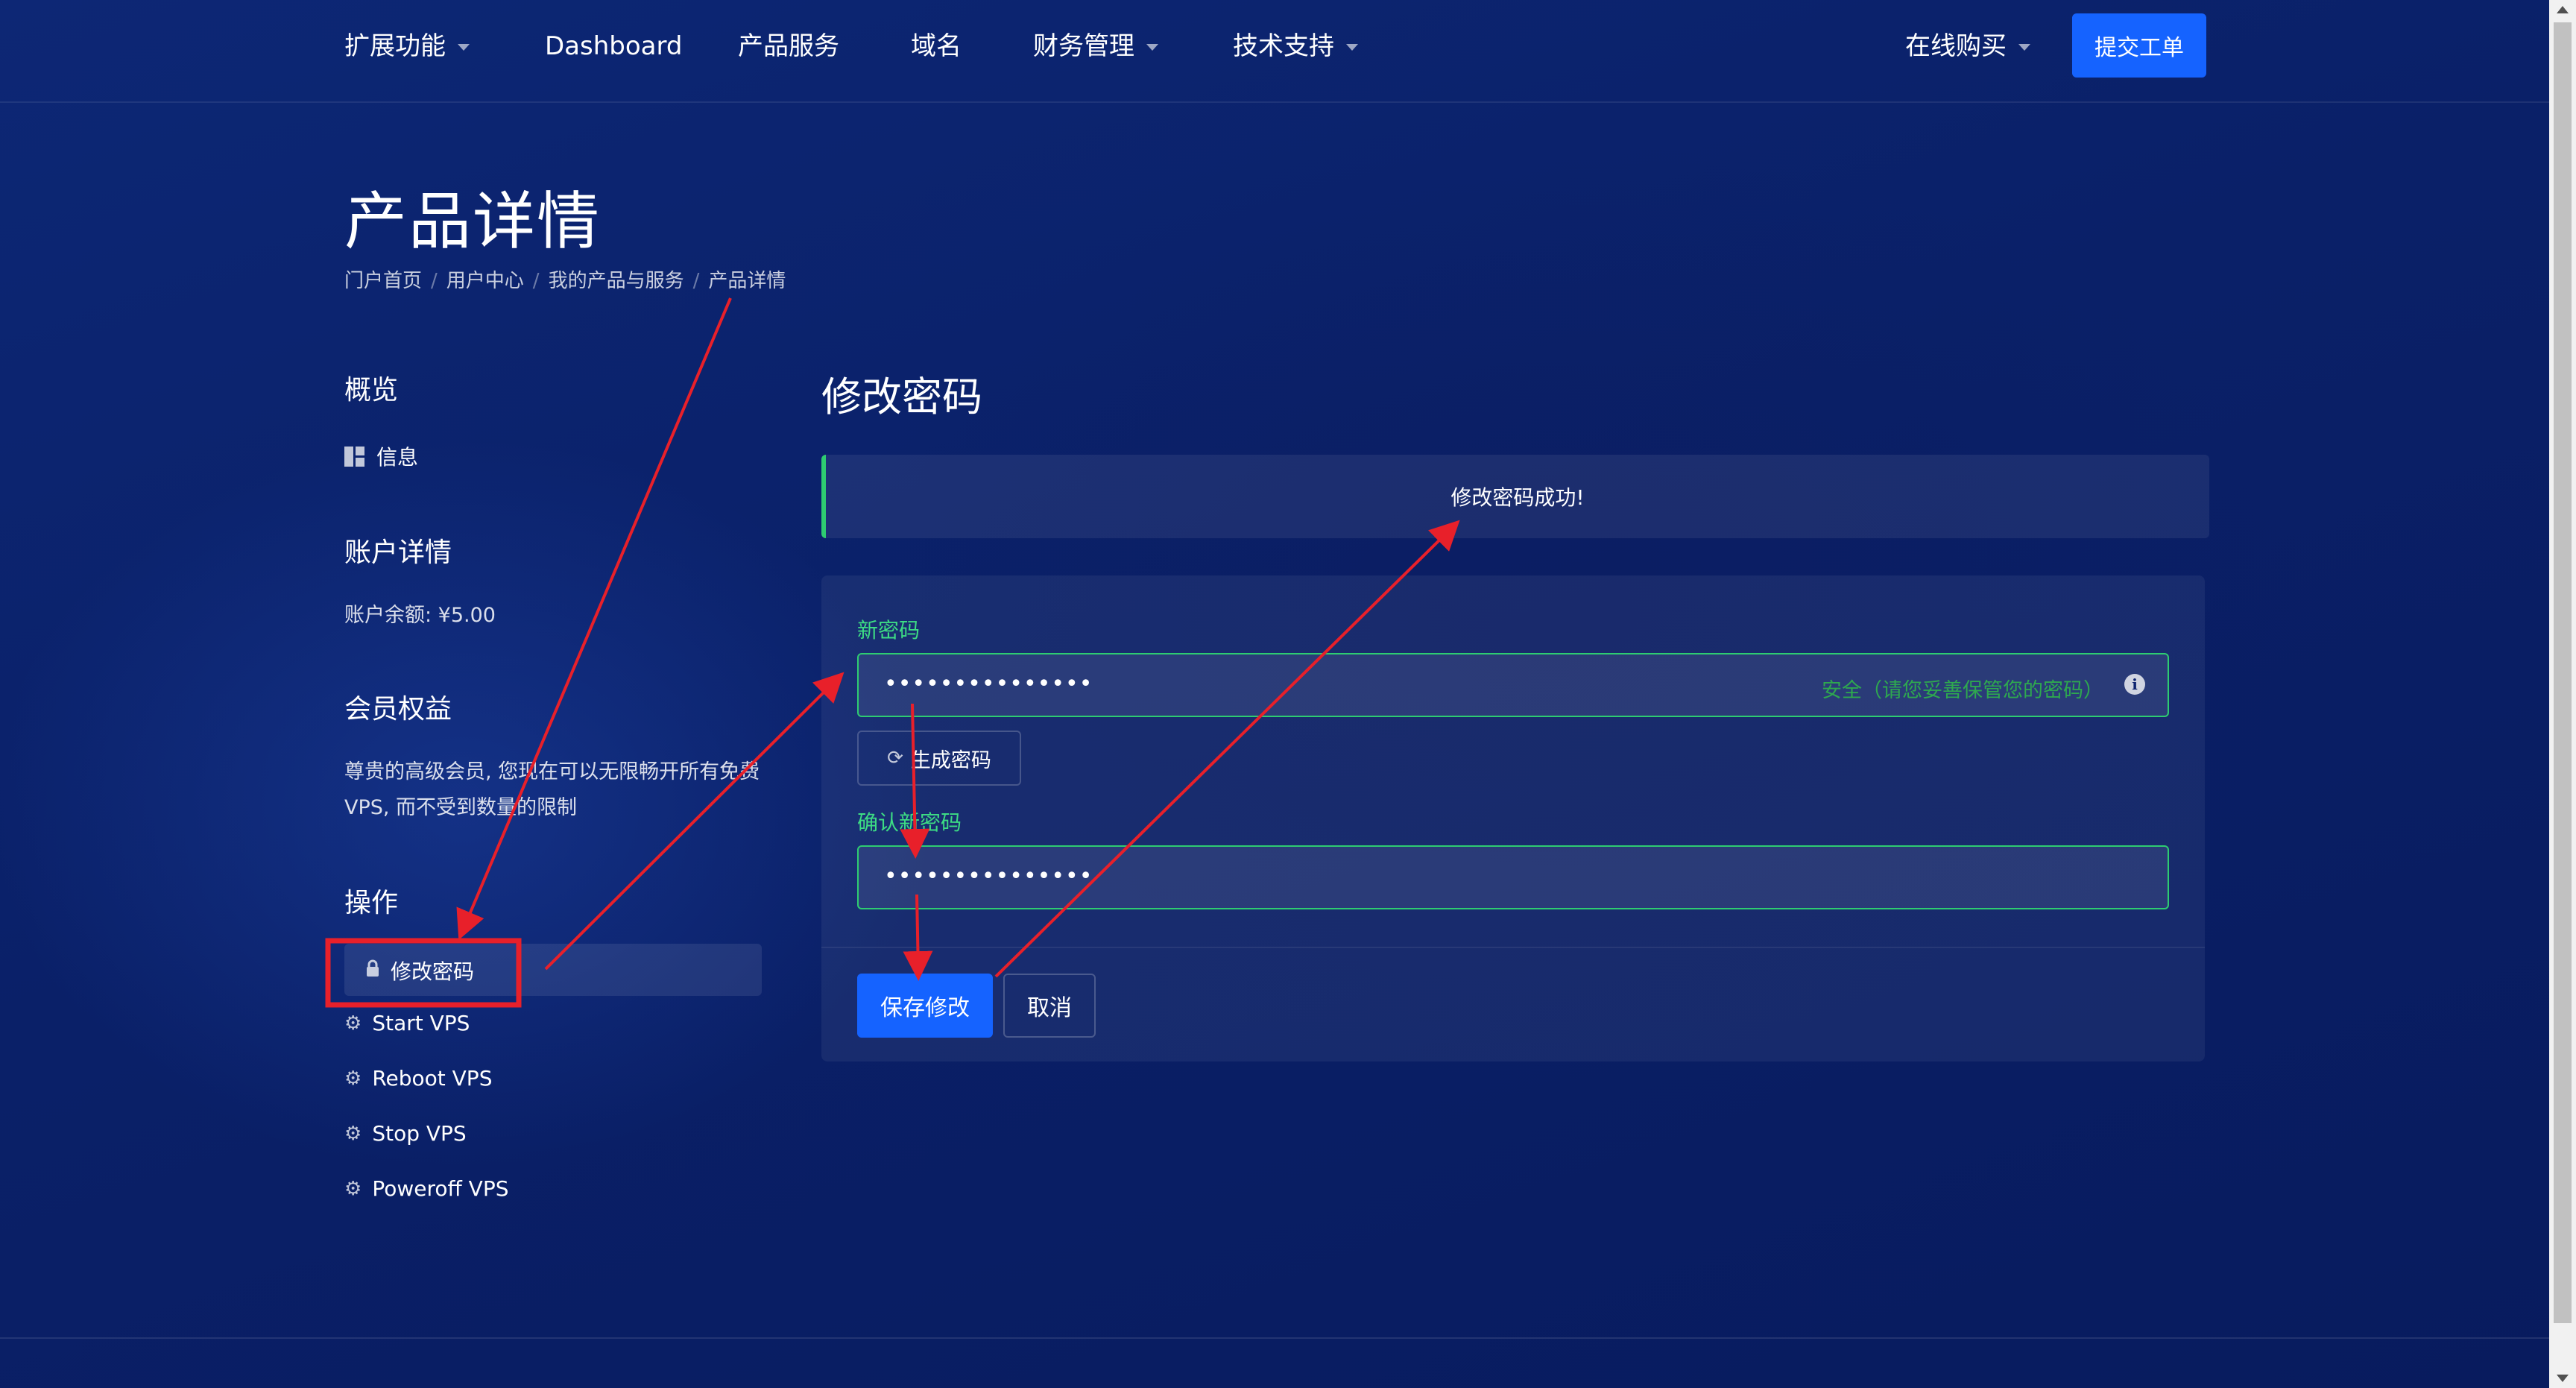 This screenshot has height=1388, width=2576. Describe the element at coordinates (398, 553) in the screenshot. I see `sidebar-heading-account: 账户详情` at that location.